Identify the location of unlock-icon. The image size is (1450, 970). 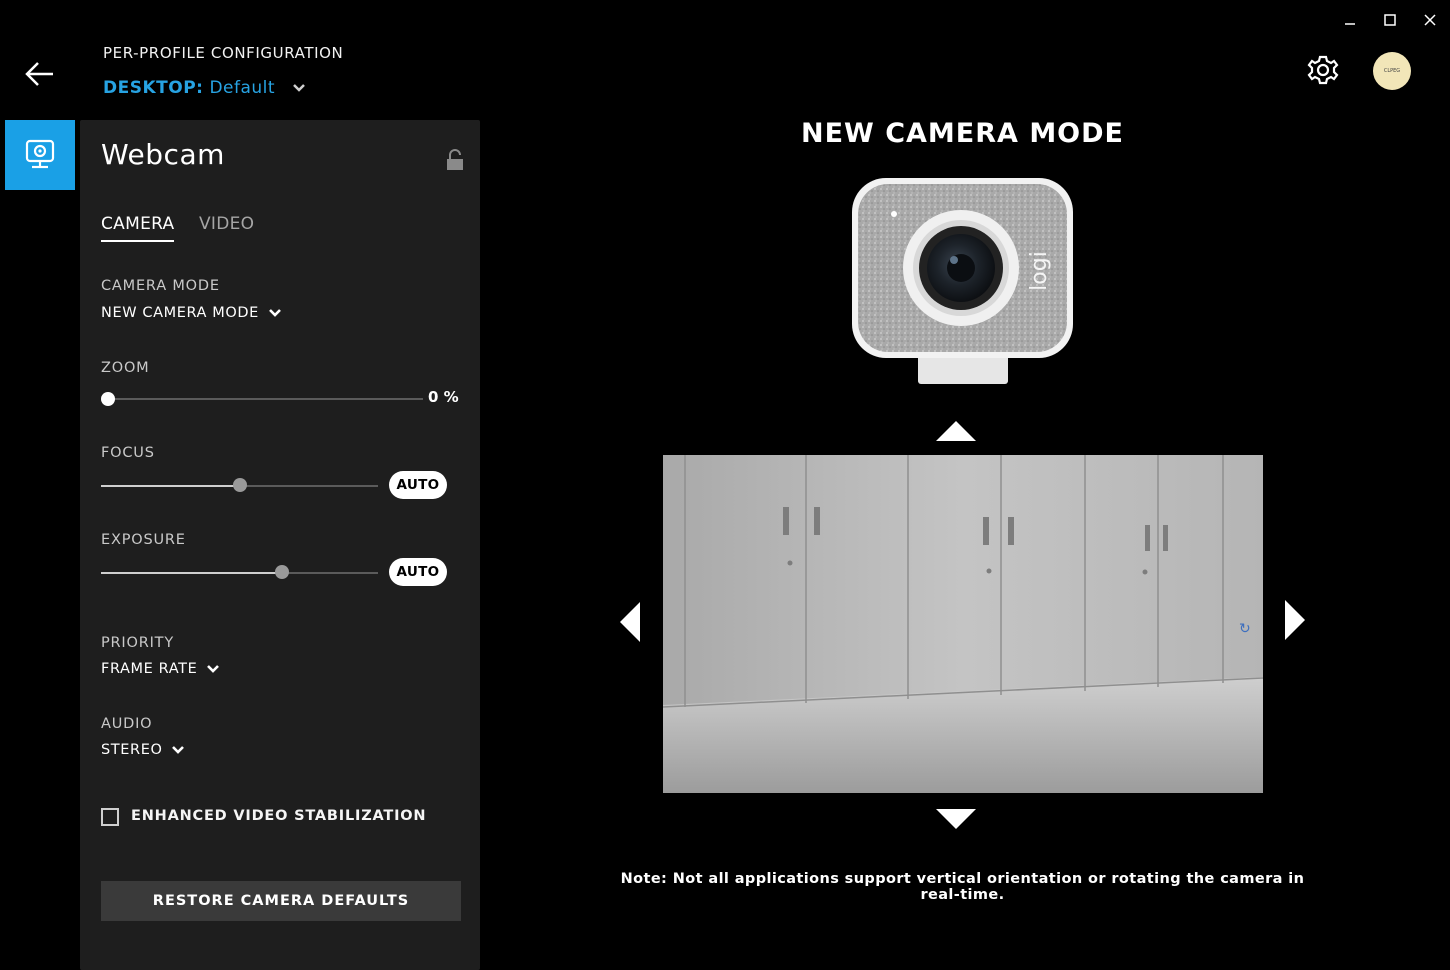
(455, 159).